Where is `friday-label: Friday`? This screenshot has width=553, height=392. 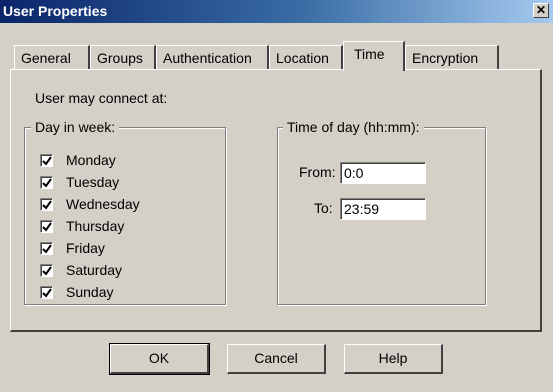 friday-label: Friday is located at coordinates (85, 248).